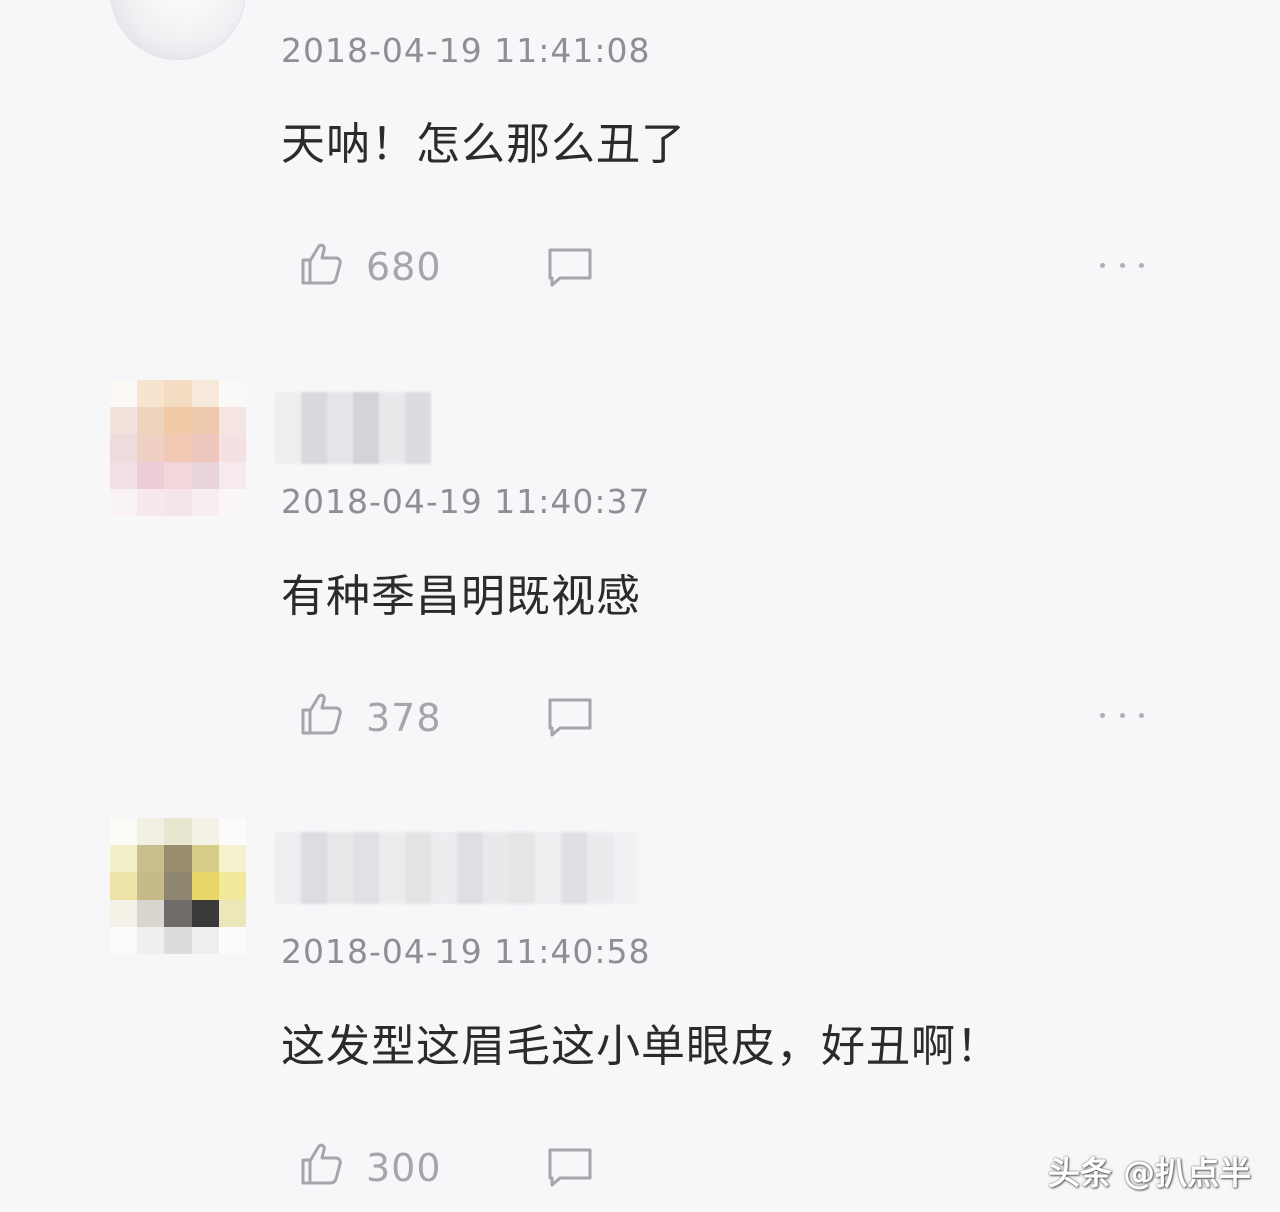 The image size is (1280, 1212). I want to click on comment-text: 这发型这眉毛这小单眼皮，好丑啊！, so click(641, 1046).